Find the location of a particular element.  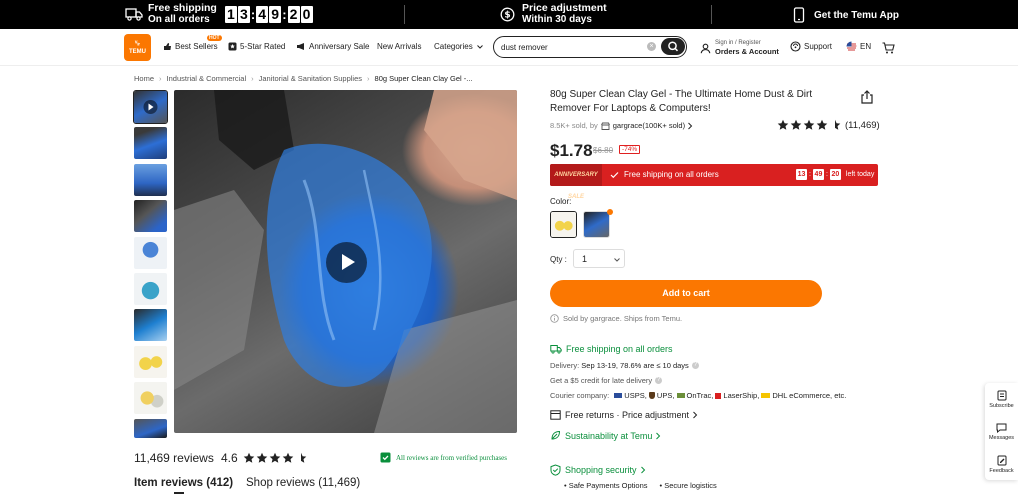

play-video-button is located at coordinates (346, 262).